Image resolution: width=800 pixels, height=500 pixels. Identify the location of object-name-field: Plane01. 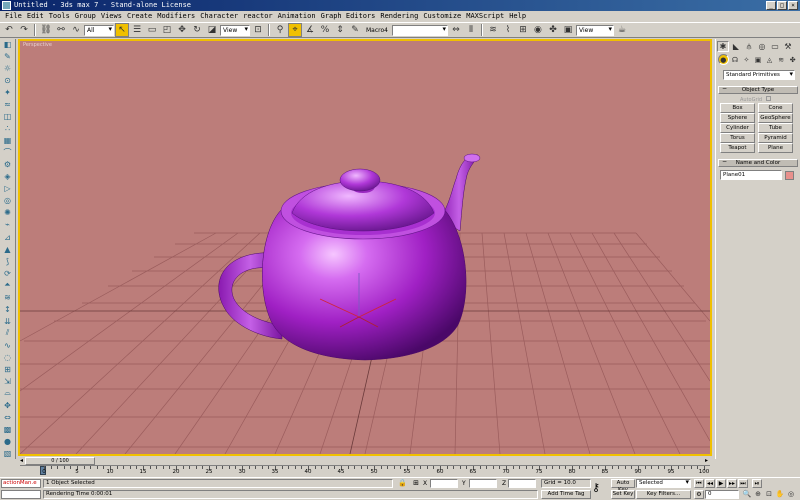
(751, 175).